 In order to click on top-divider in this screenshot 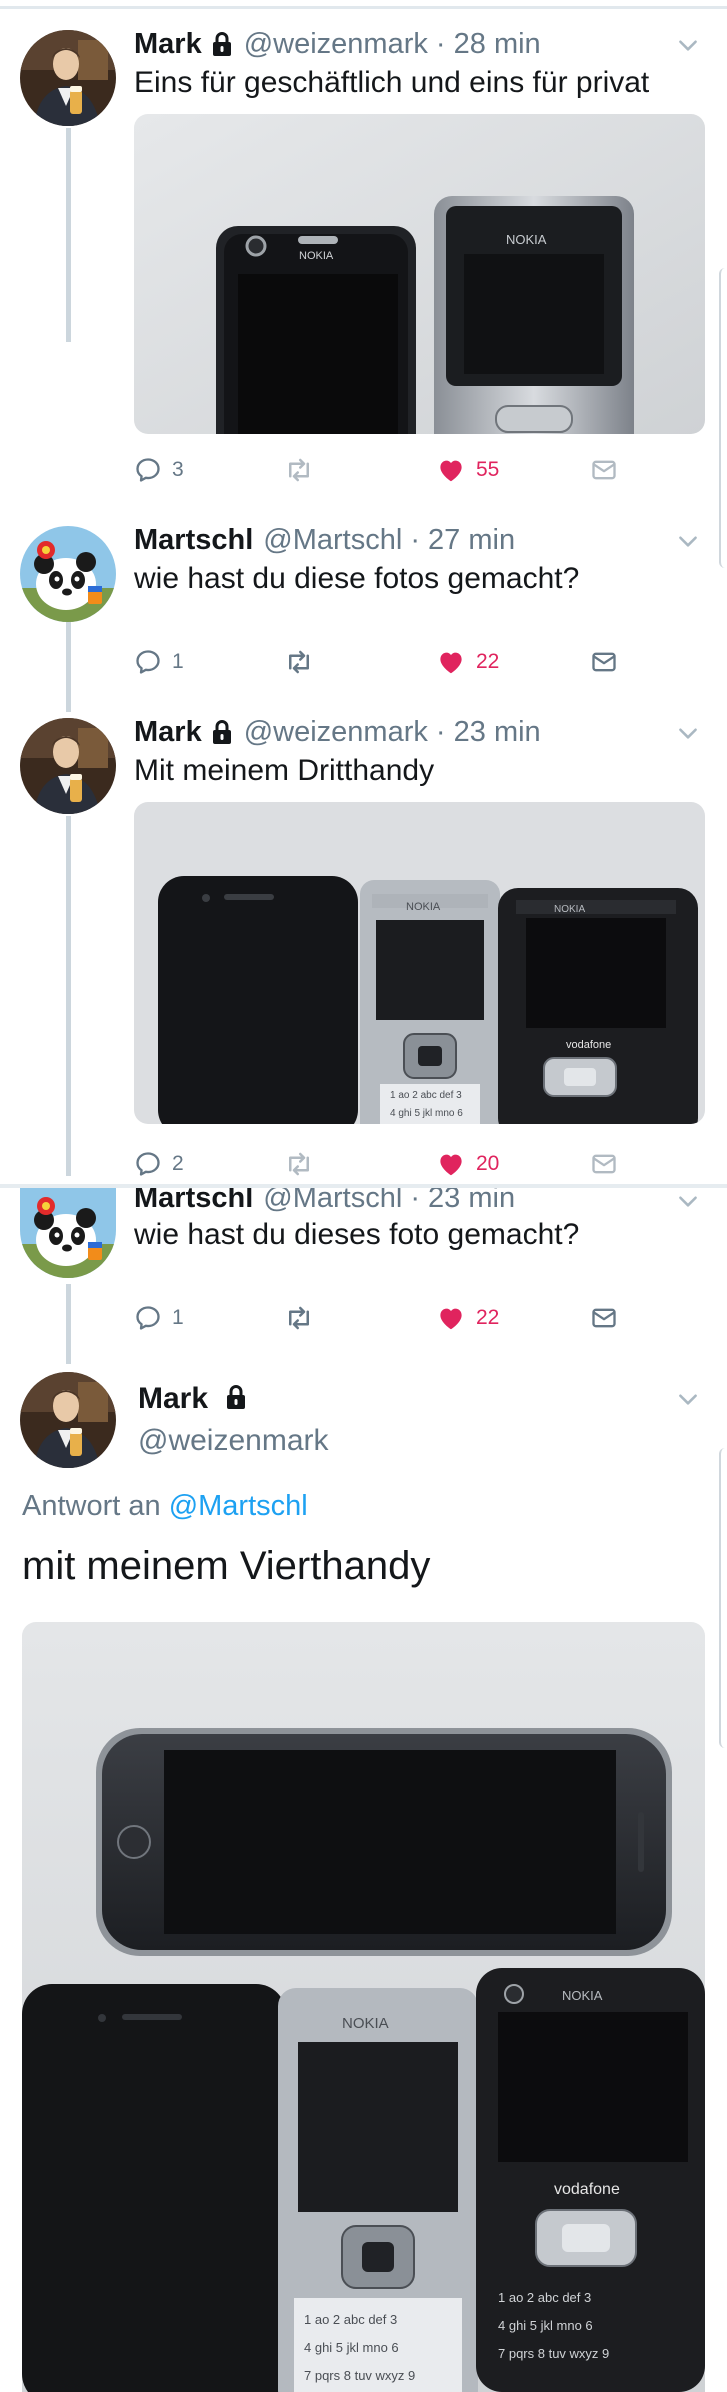, I will do `click(363, 7)`.